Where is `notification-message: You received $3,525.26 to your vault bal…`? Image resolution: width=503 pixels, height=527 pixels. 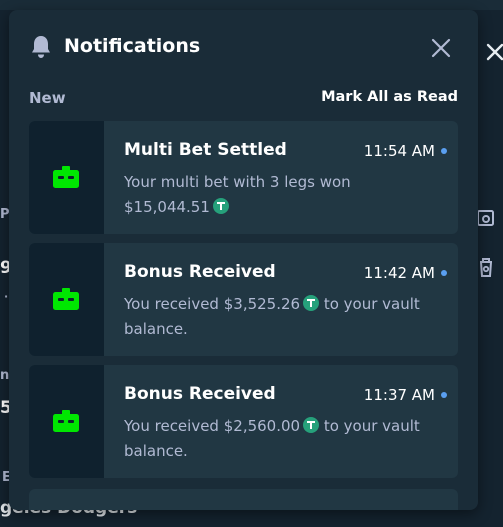
notification-message: You received $3,525.26 to your vault bal… is located at coordinates (289, 316).